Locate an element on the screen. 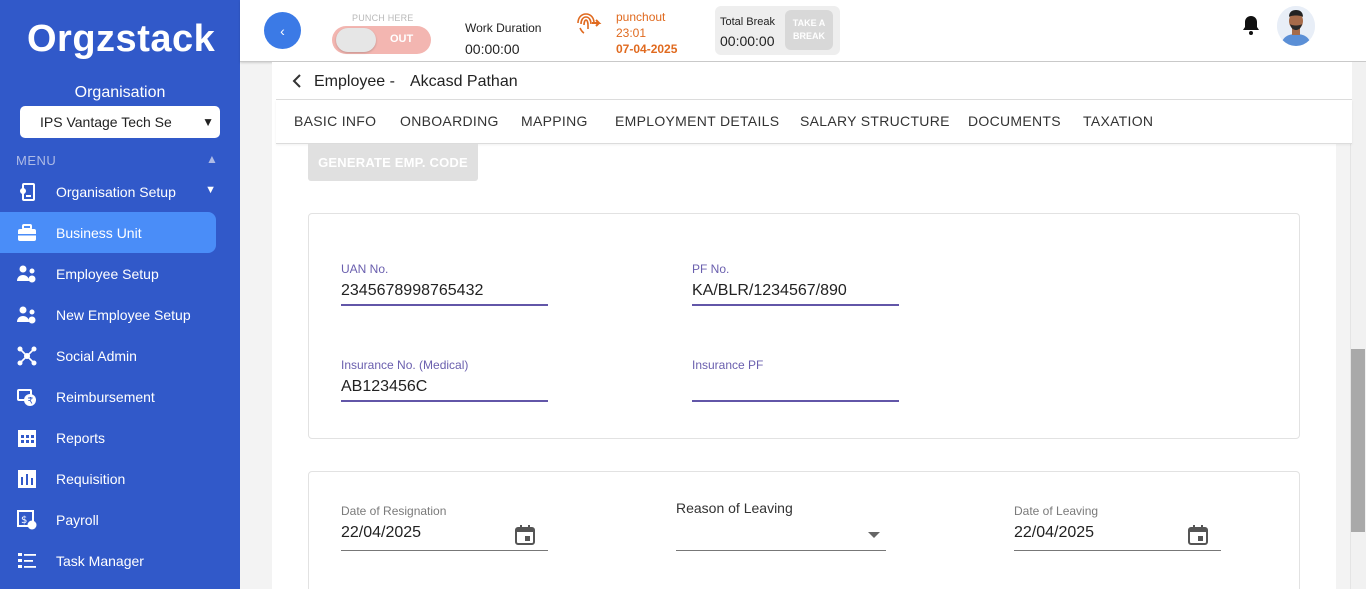 The width and height of the screenshot is (1366, 589). punch-state: OUT is located at coordinates (402, 39).